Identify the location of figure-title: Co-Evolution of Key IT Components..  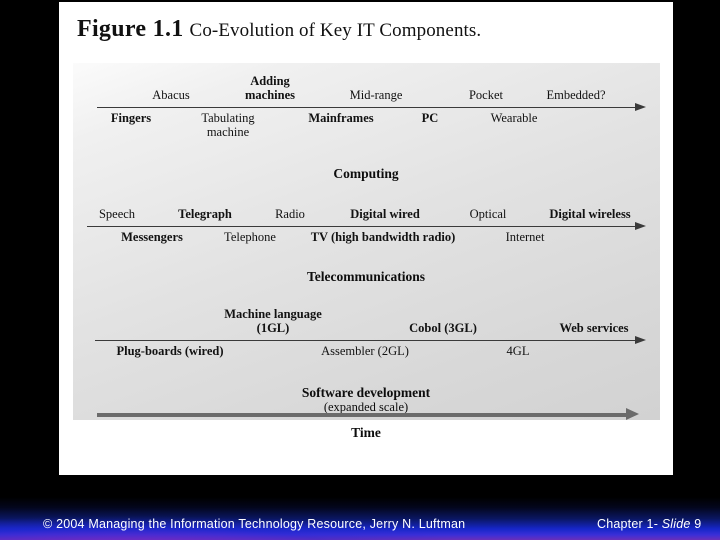
(335, 30).